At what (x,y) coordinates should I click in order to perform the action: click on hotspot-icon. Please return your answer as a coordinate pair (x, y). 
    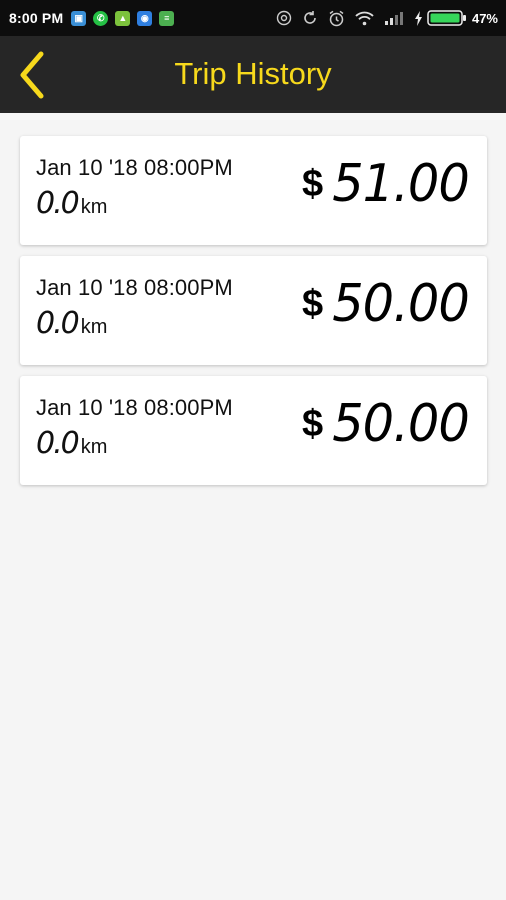
    Looking at the image, I should click on (284, 18).